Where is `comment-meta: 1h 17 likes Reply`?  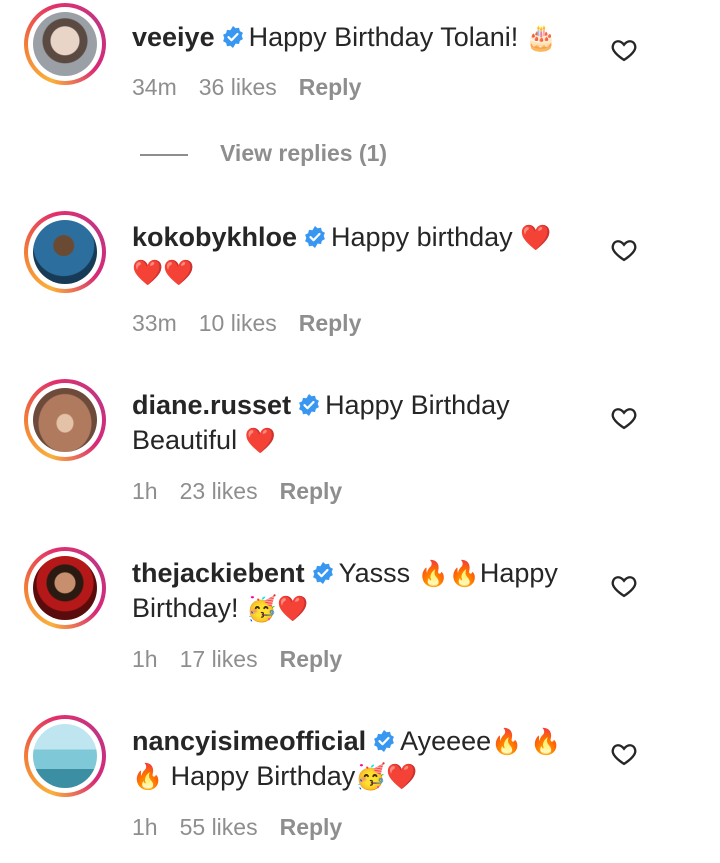 comment-meta: 1h 17 likes Reply is located at coordinates (248, 659).